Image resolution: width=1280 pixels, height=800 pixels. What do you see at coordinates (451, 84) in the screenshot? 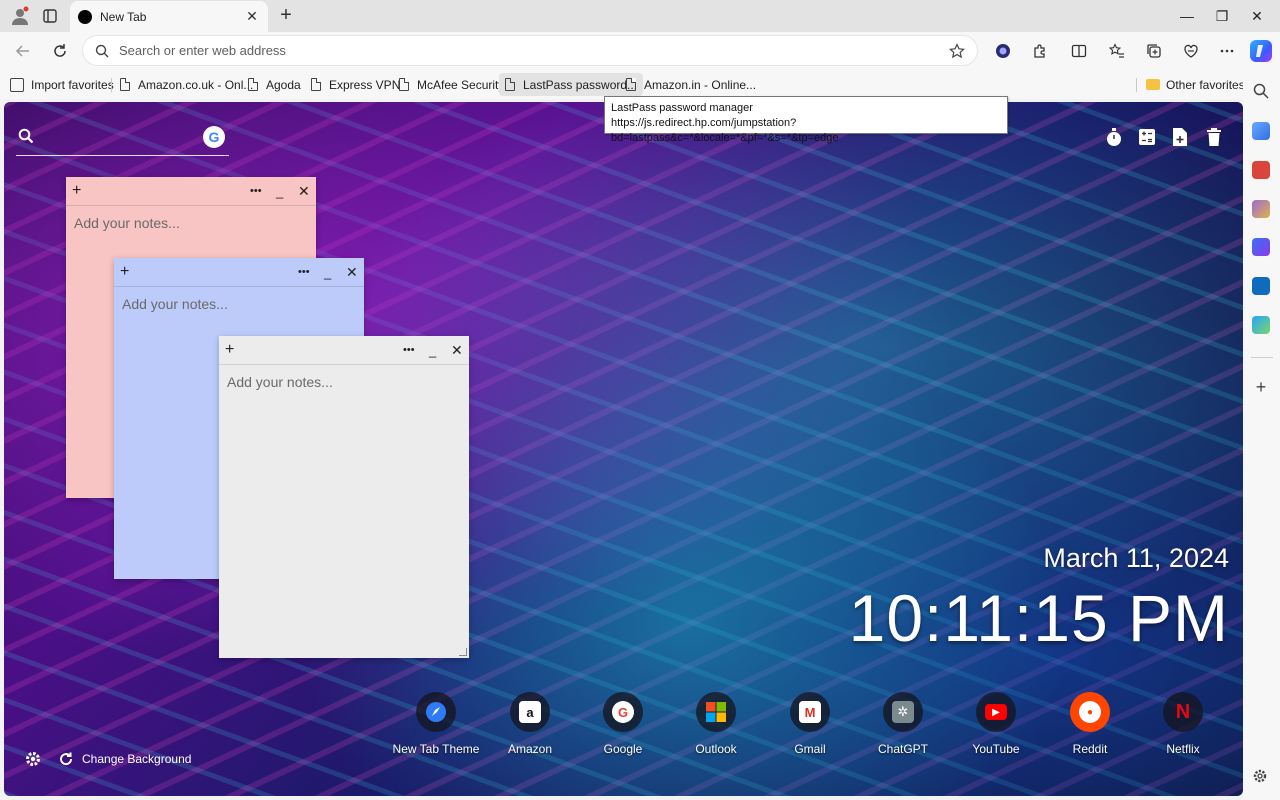
I see `favorite-mcafee: McAfee Security` at bounding box center [451, 84].